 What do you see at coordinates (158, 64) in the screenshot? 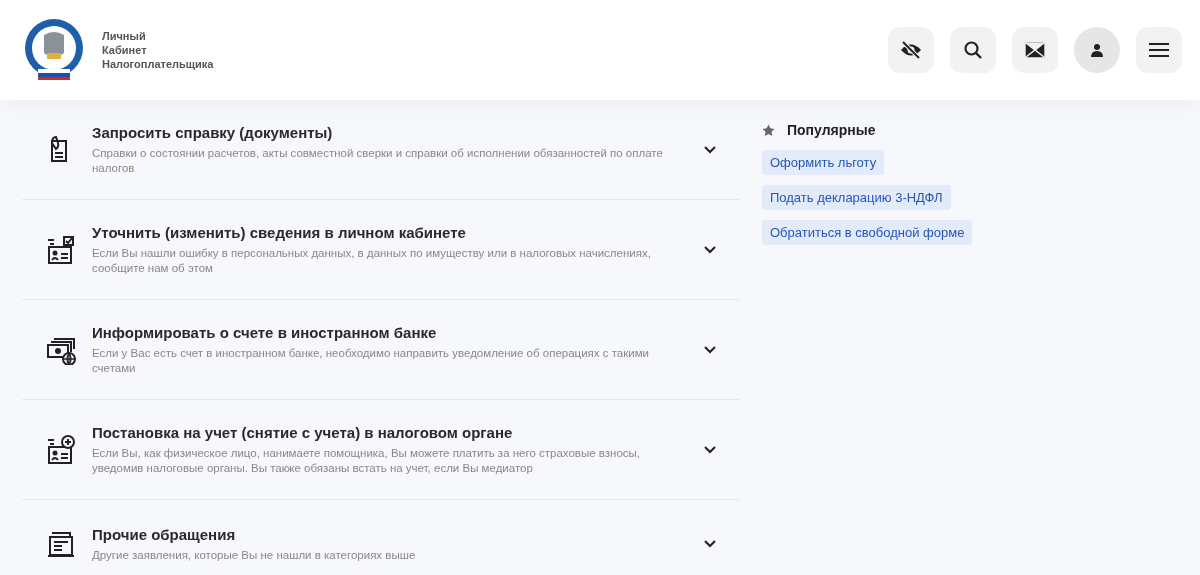
I see `site-title-line: Налогоплательщика` at bounding box center [158, 64].